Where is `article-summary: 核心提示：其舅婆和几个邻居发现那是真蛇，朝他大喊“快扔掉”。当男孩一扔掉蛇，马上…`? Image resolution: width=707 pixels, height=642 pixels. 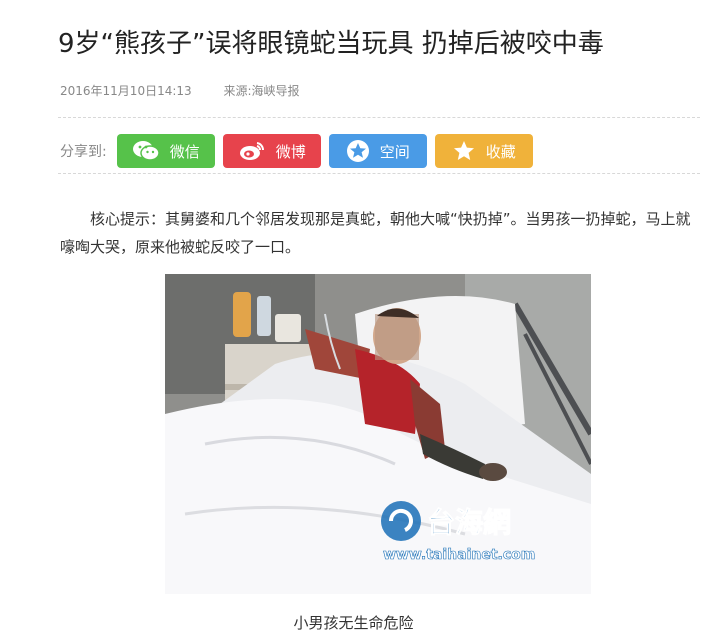
article-summary: 核心提示：其舅婆和几个邻居发现那是真蛇，朝他大喊“快扔掉”。当男孩一扔掉蛇，马上… is located at coordinates (375, 233).